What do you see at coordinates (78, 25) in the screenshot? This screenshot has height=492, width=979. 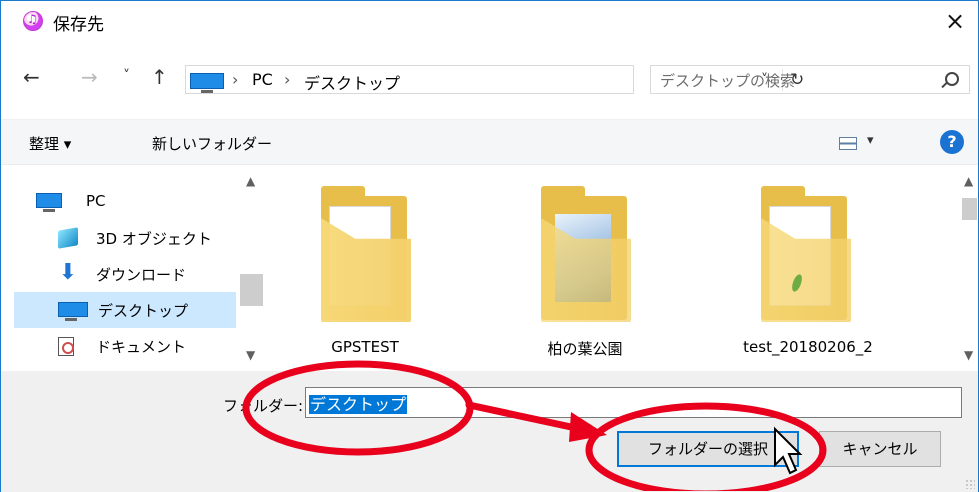 I see `dialog-title: 保存先` at bounding box center [78, 25].